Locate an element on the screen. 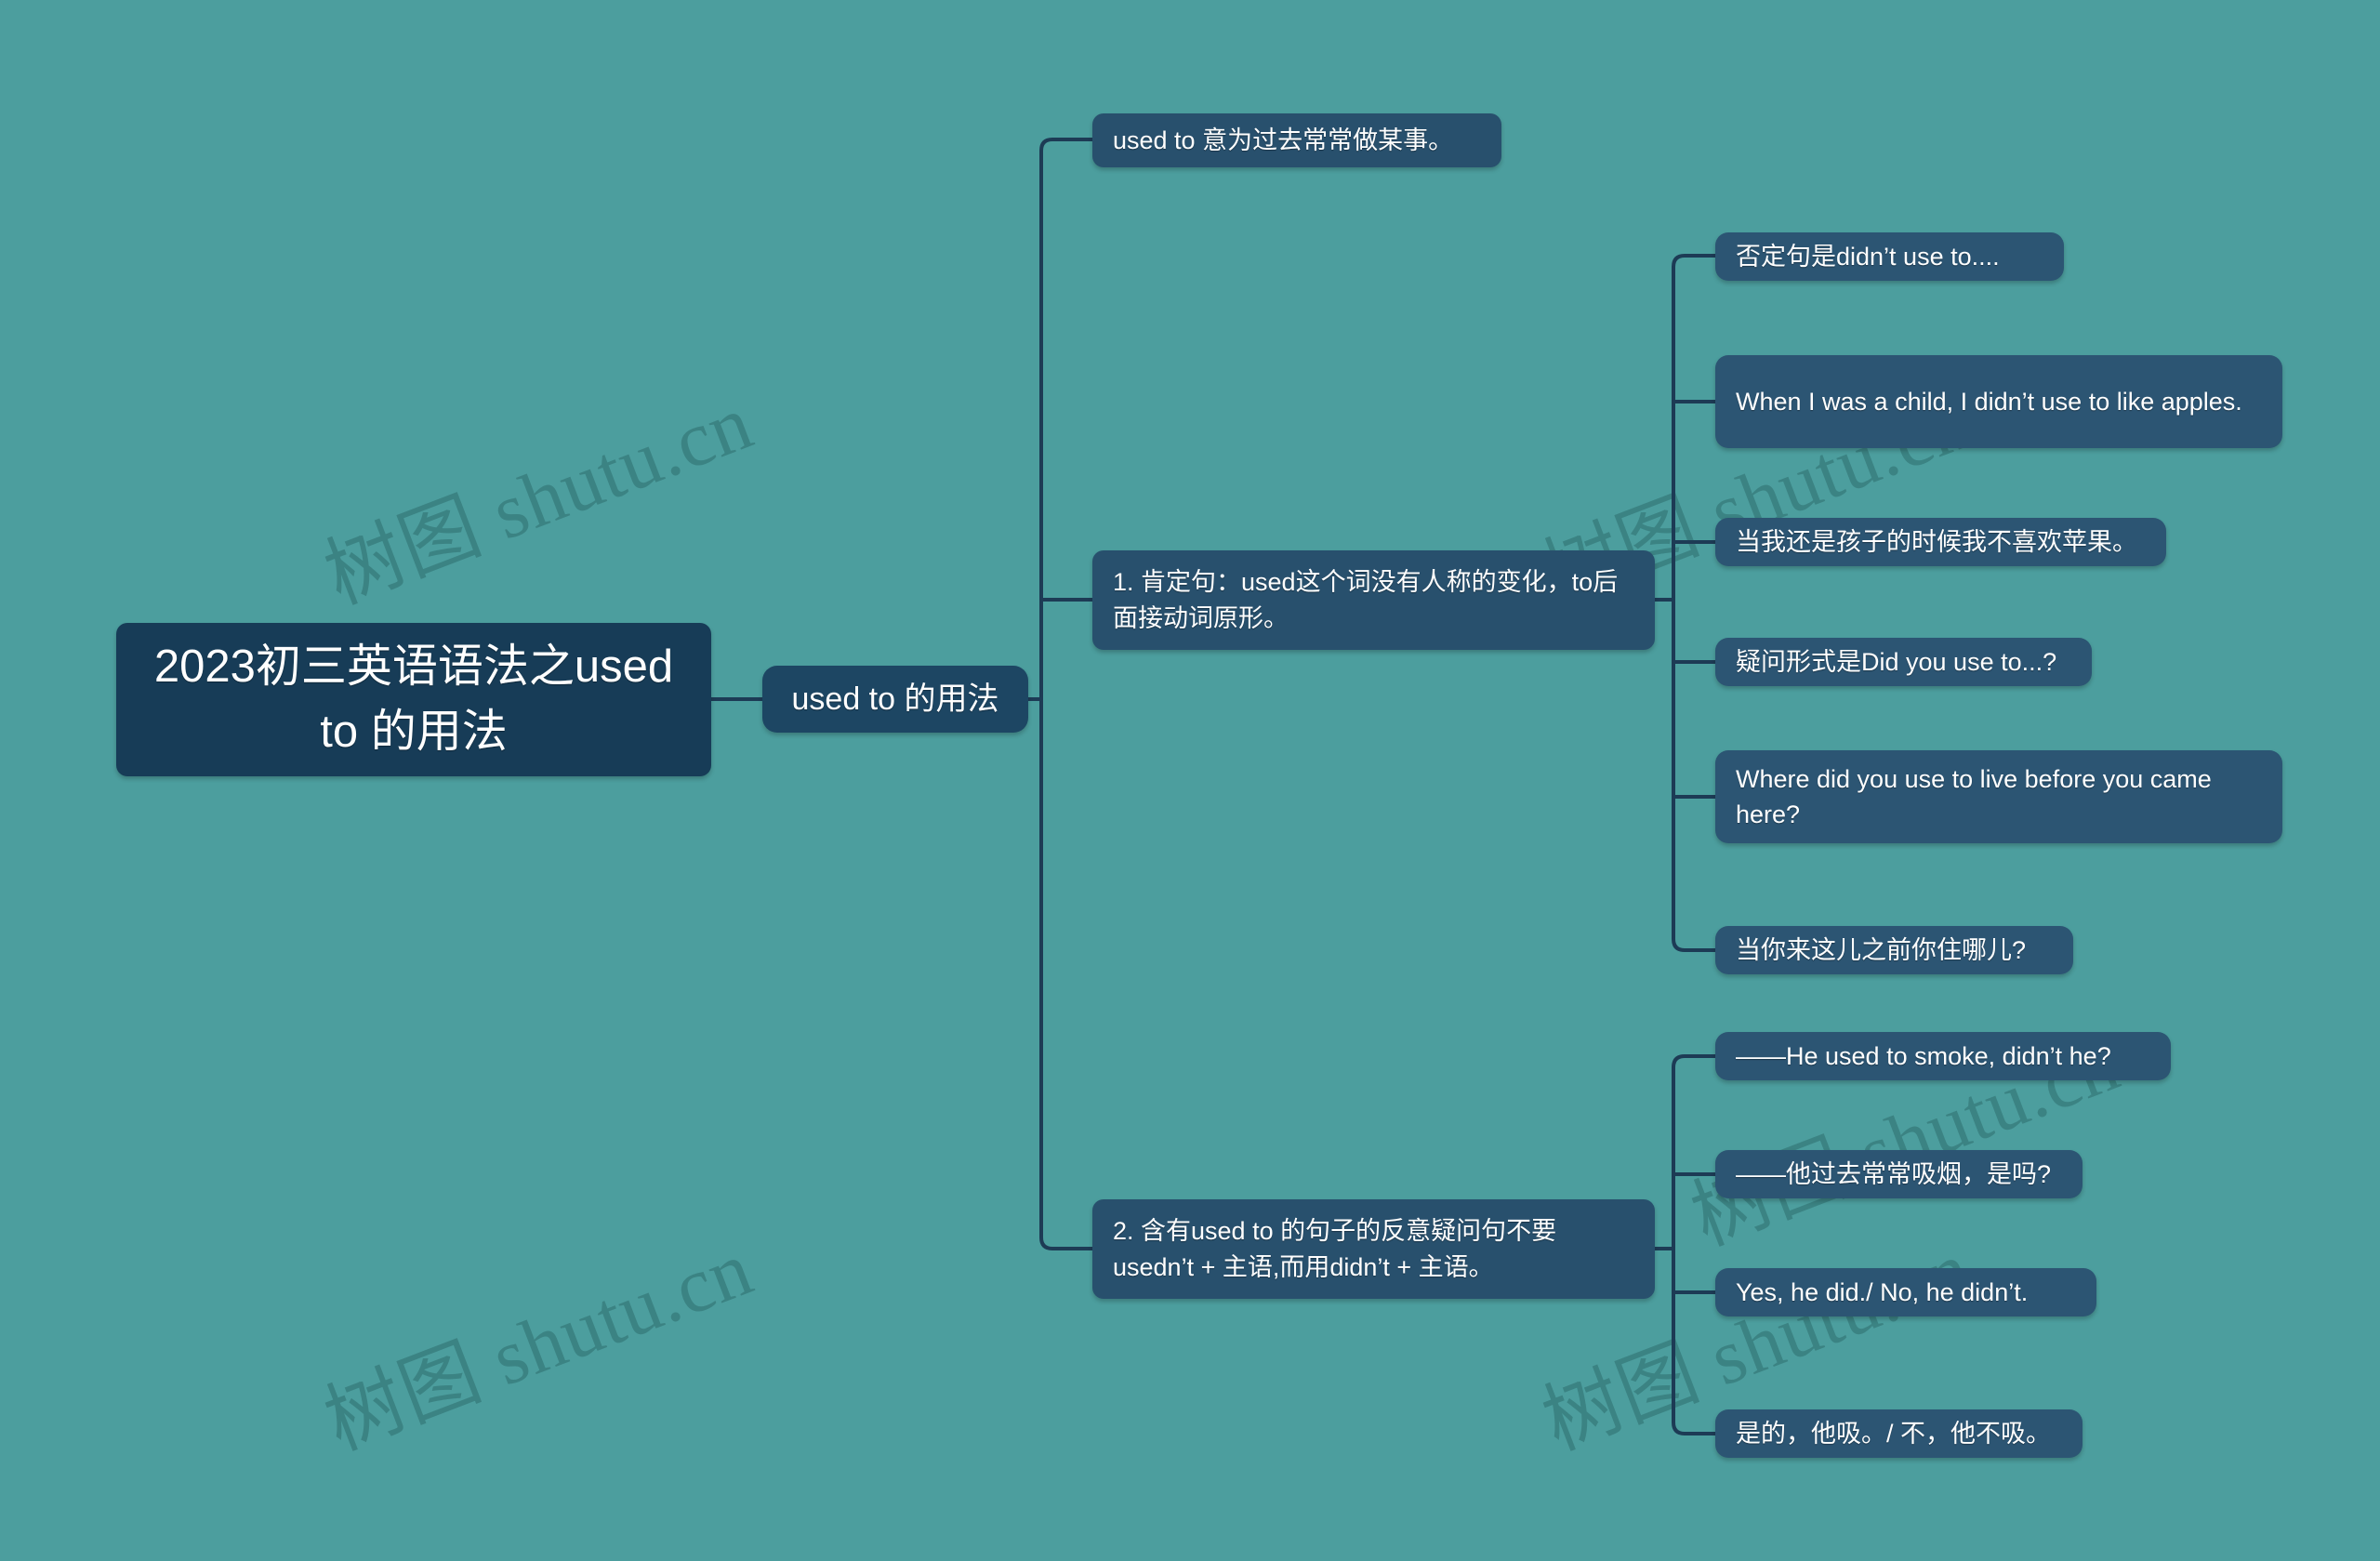 This screenshot has width=2380, height=1561. leaf-node-label: 当你来这儿之前你住哪儿? is located at coordinates (1881, 949).